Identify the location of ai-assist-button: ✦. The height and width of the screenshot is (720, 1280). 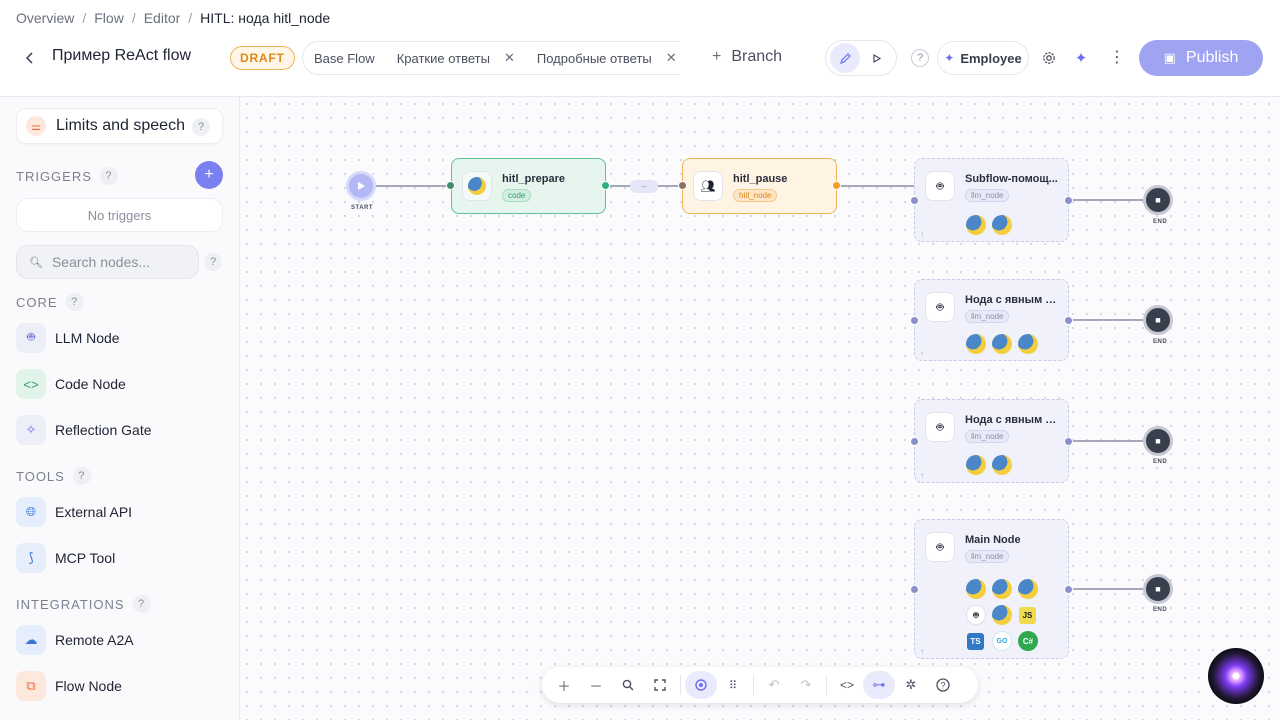
(1081, 58).